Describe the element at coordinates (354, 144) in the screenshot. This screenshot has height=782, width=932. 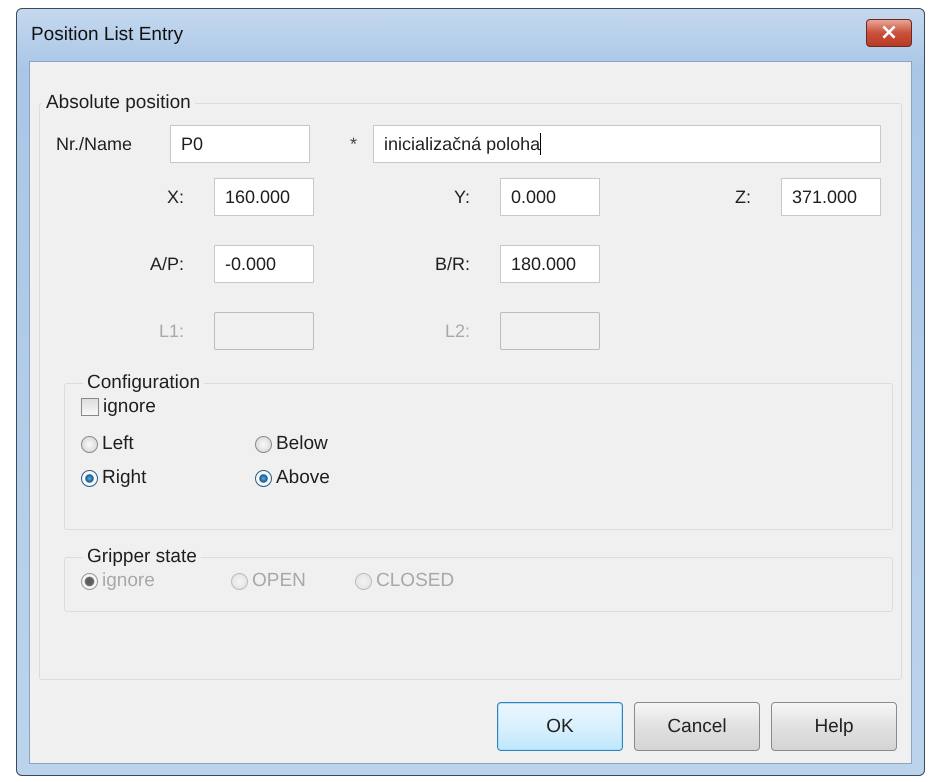
I see `required-mark: *` at that location.